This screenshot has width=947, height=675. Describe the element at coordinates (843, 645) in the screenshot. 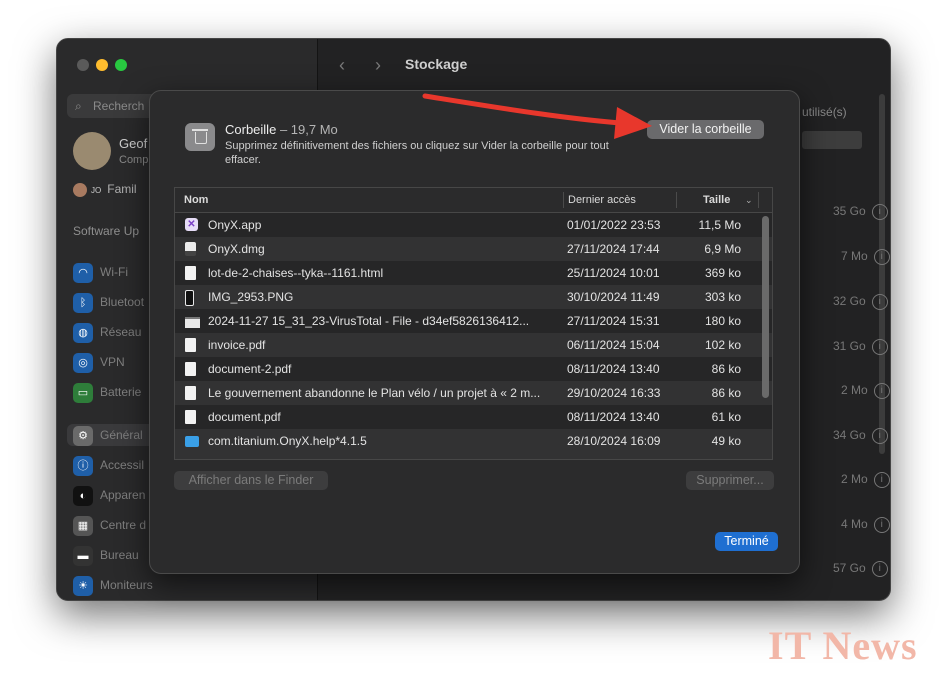

I see `it-news-logo: IT News` at that location.